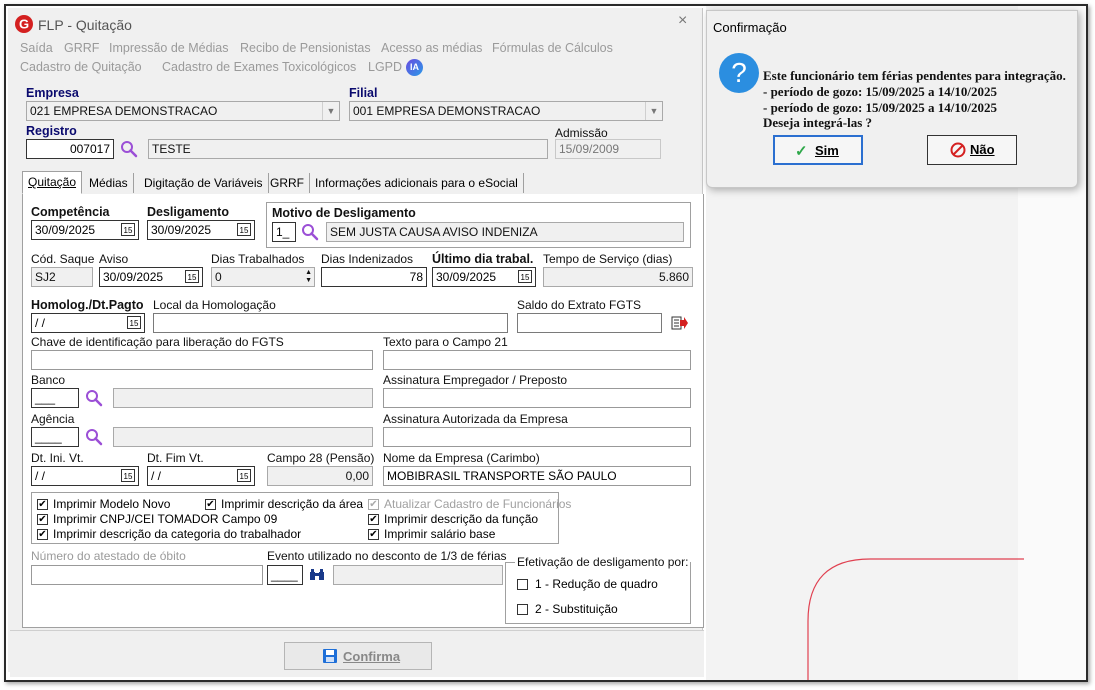  What do you see at coordinates (287, 183) in the screenshot?
I see `tab-grrf: GRRF` at bounding box center [287, 183].